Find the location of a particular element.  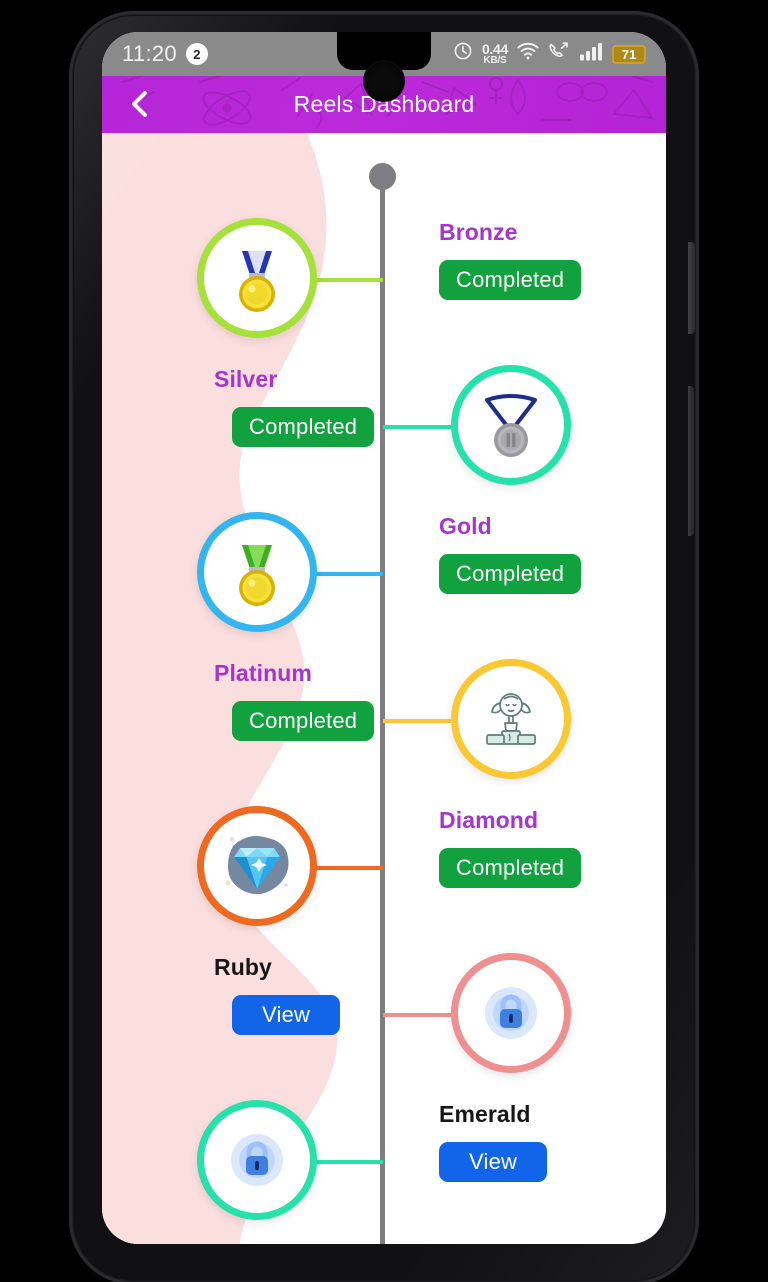

gold-medal-icon is located at coordinates (257, 572).